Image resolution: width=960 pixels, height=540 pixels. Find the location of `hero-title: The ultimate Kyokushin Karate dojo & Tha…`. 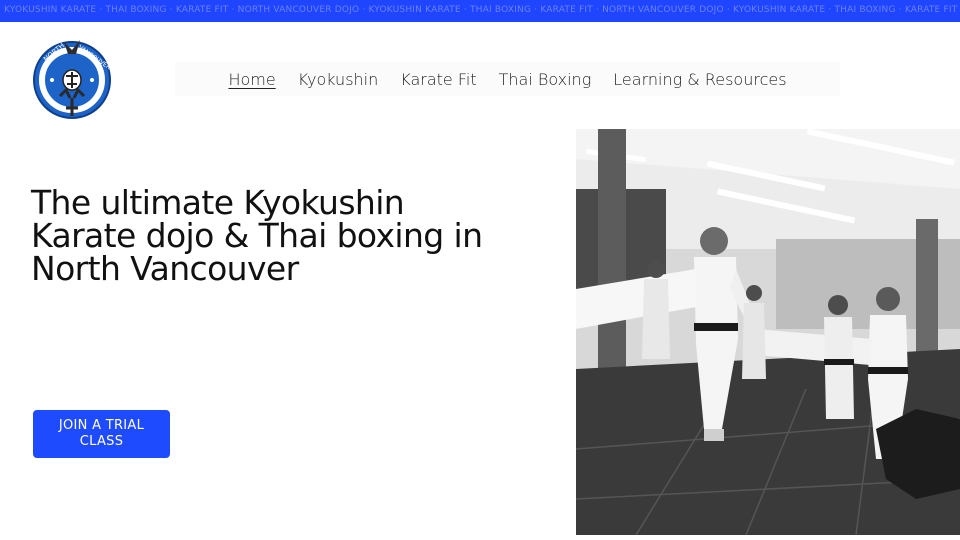

hero-title: The ultimate Kyokushin Karate dojo & Tha… is located at coordinates (291, 235).